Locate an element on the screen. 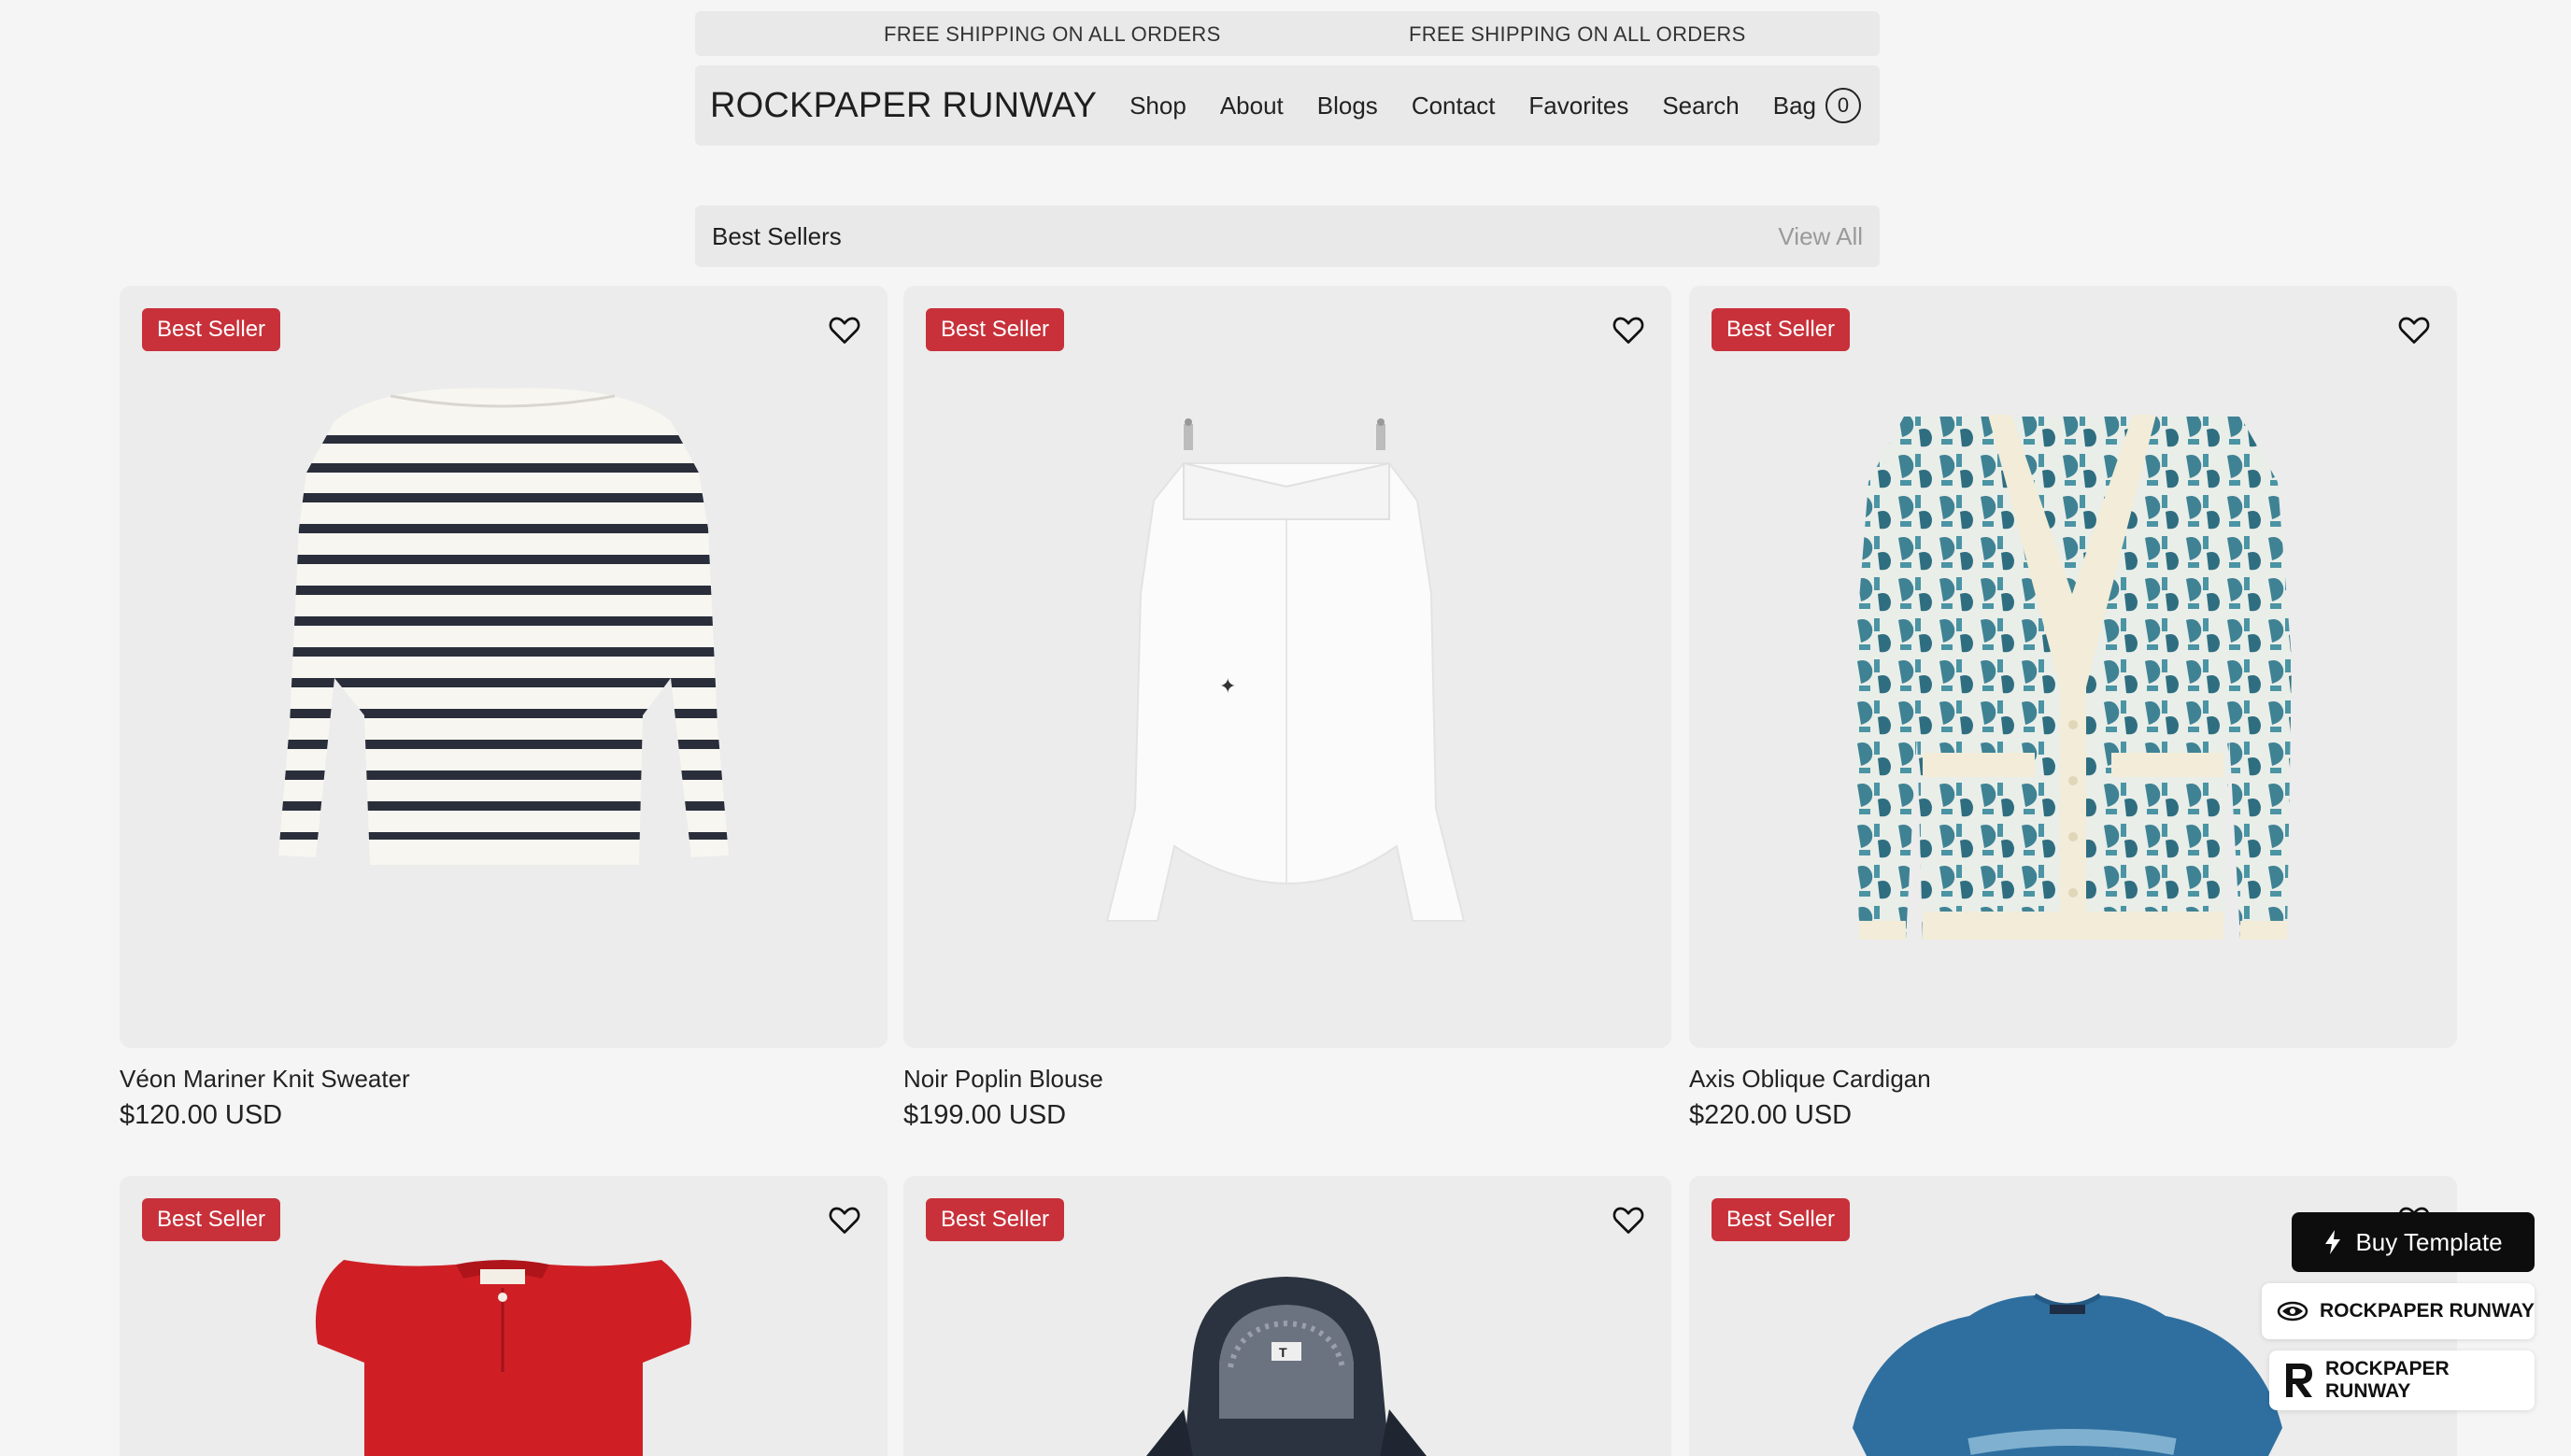 Image resolution: width=2571 pixels, height=1456 pixels. brand-badge-rockpaper: ROCKPAPER RUNWAY is located at coordinates (2402, 1380).